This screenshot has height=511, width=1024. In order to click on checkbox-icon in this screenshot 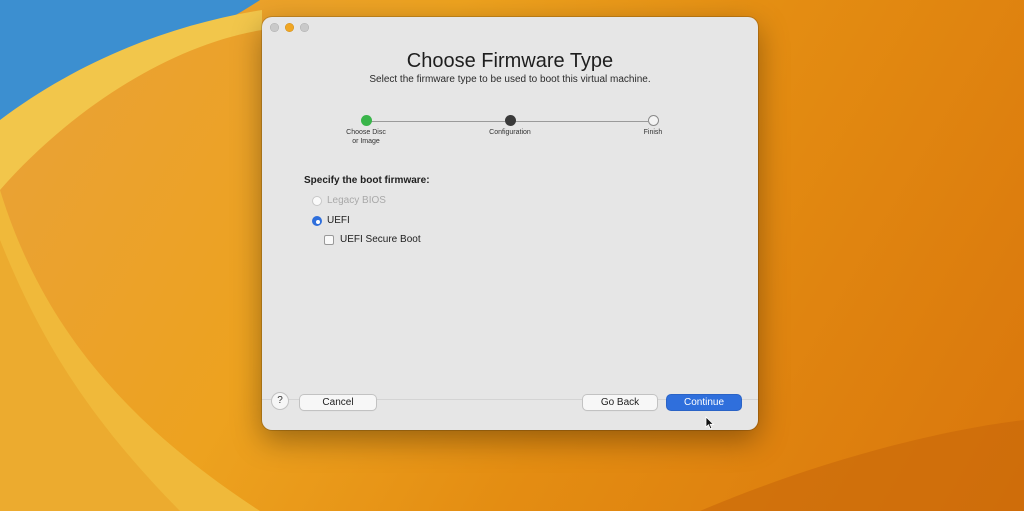, I will do `click(329, 239)`.